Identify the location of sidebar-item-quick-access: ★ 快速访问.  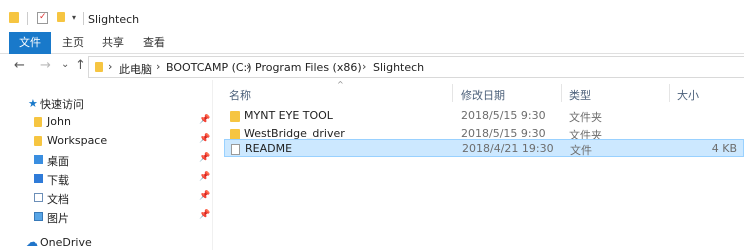
(106, 102).